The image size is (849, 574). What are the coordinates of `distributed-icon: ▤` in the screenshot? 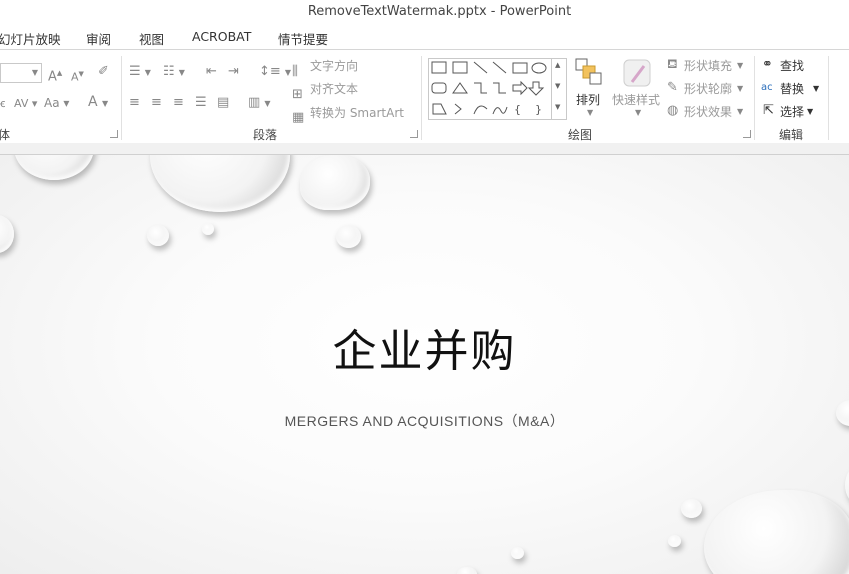 It's located at (223, 103).